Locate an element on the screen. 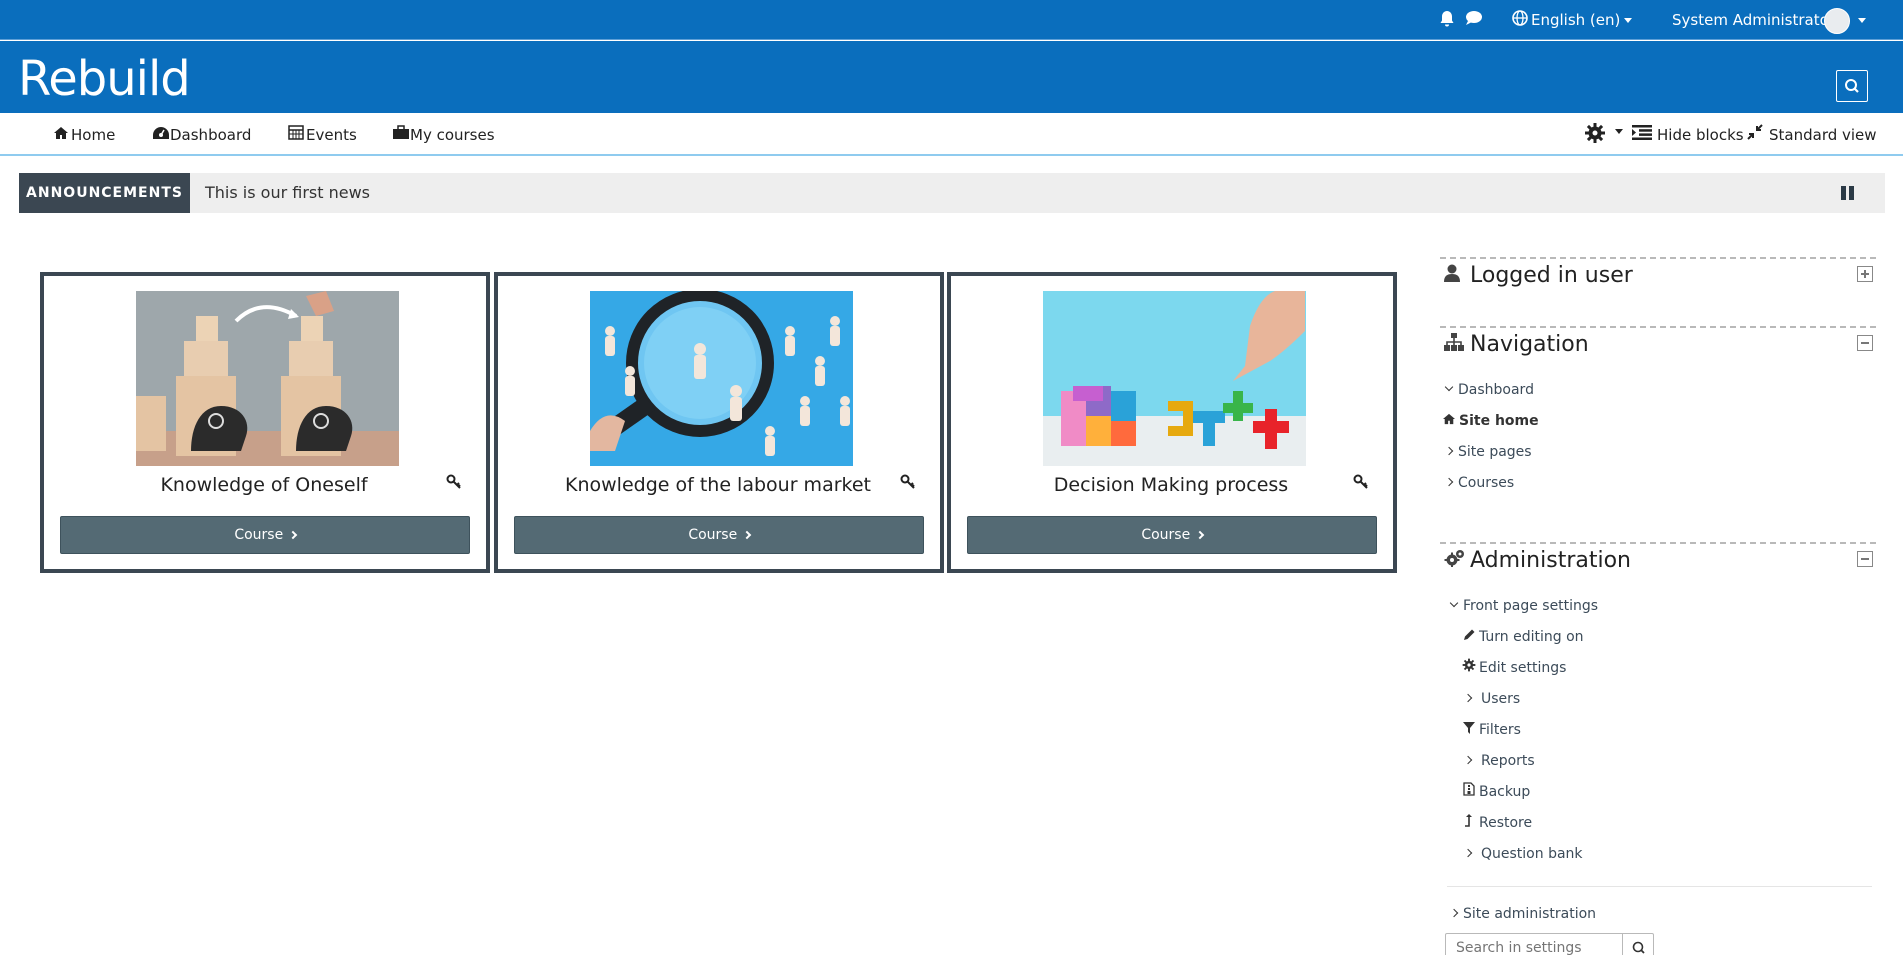 The image size is (1903, 955). level-up-icon is located at coordinates (1469, 823).